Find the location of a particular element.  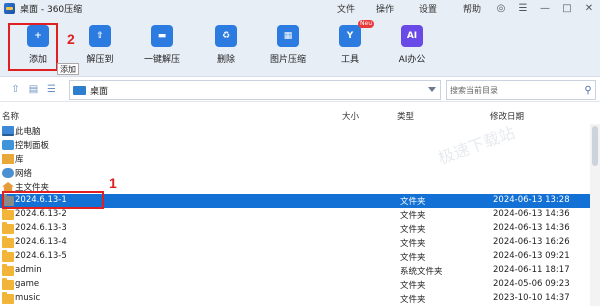

file-type: 系统文件夹 is located at coordinates (421, 272).